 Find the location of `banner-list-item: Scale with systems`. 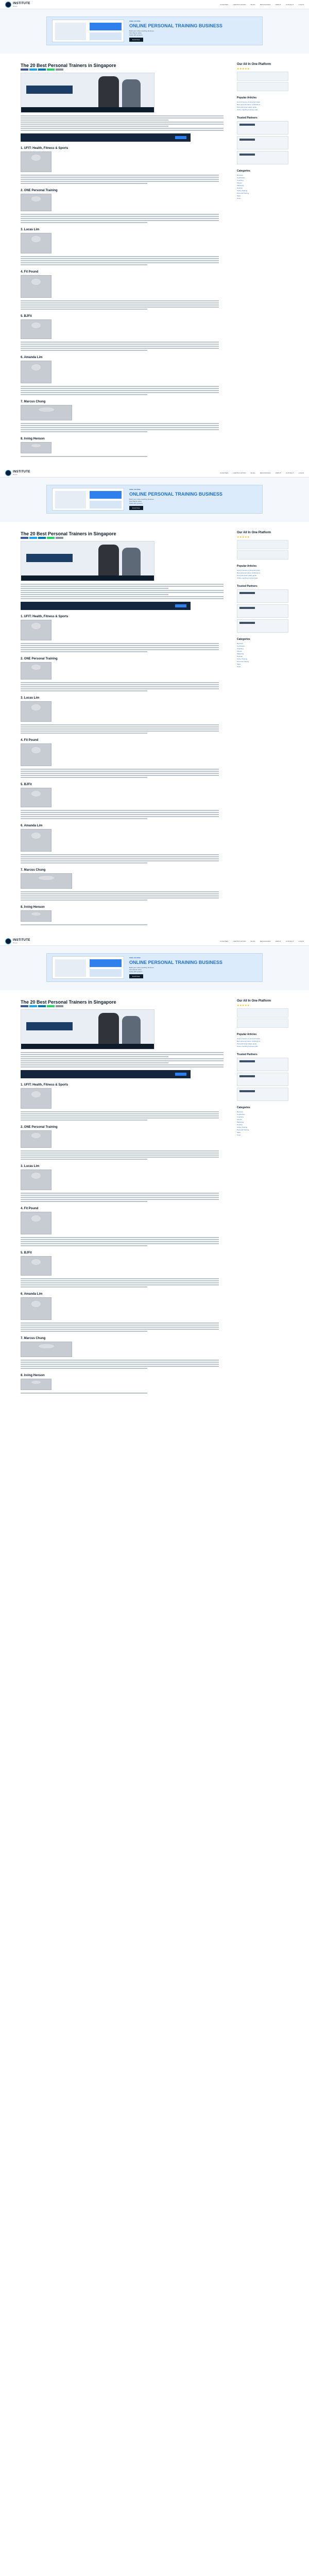

banner-list-item: Scale with systems is located at coordinates (136, 972).